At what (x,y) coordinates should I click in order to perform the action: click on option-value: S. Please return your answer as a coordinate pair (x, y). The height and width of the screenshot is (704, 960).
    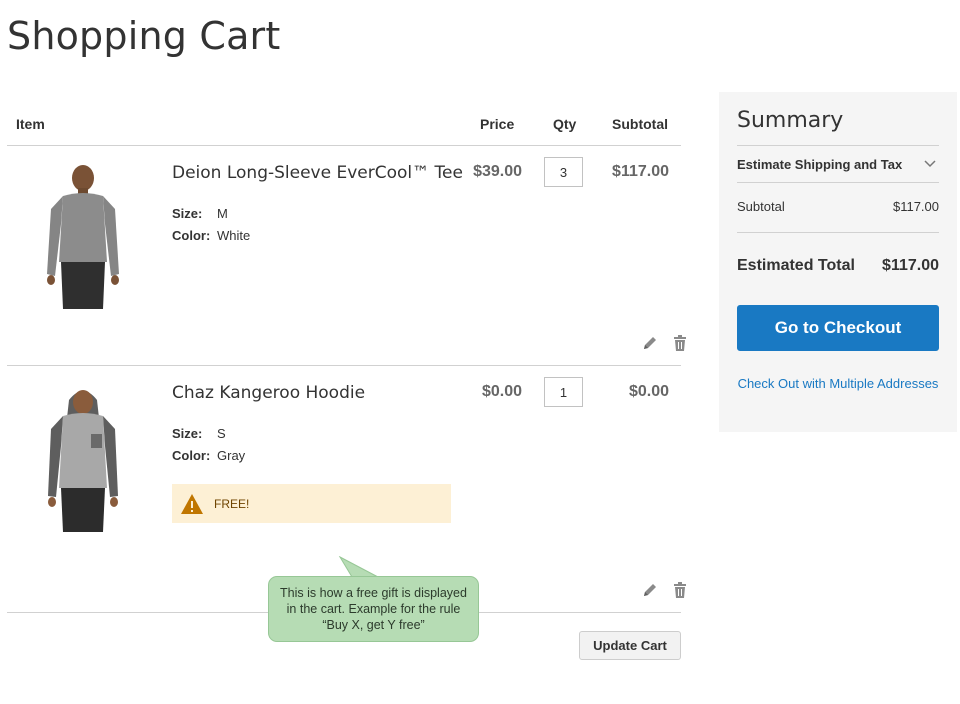
    Looking at the image, I should click on (221, 433).